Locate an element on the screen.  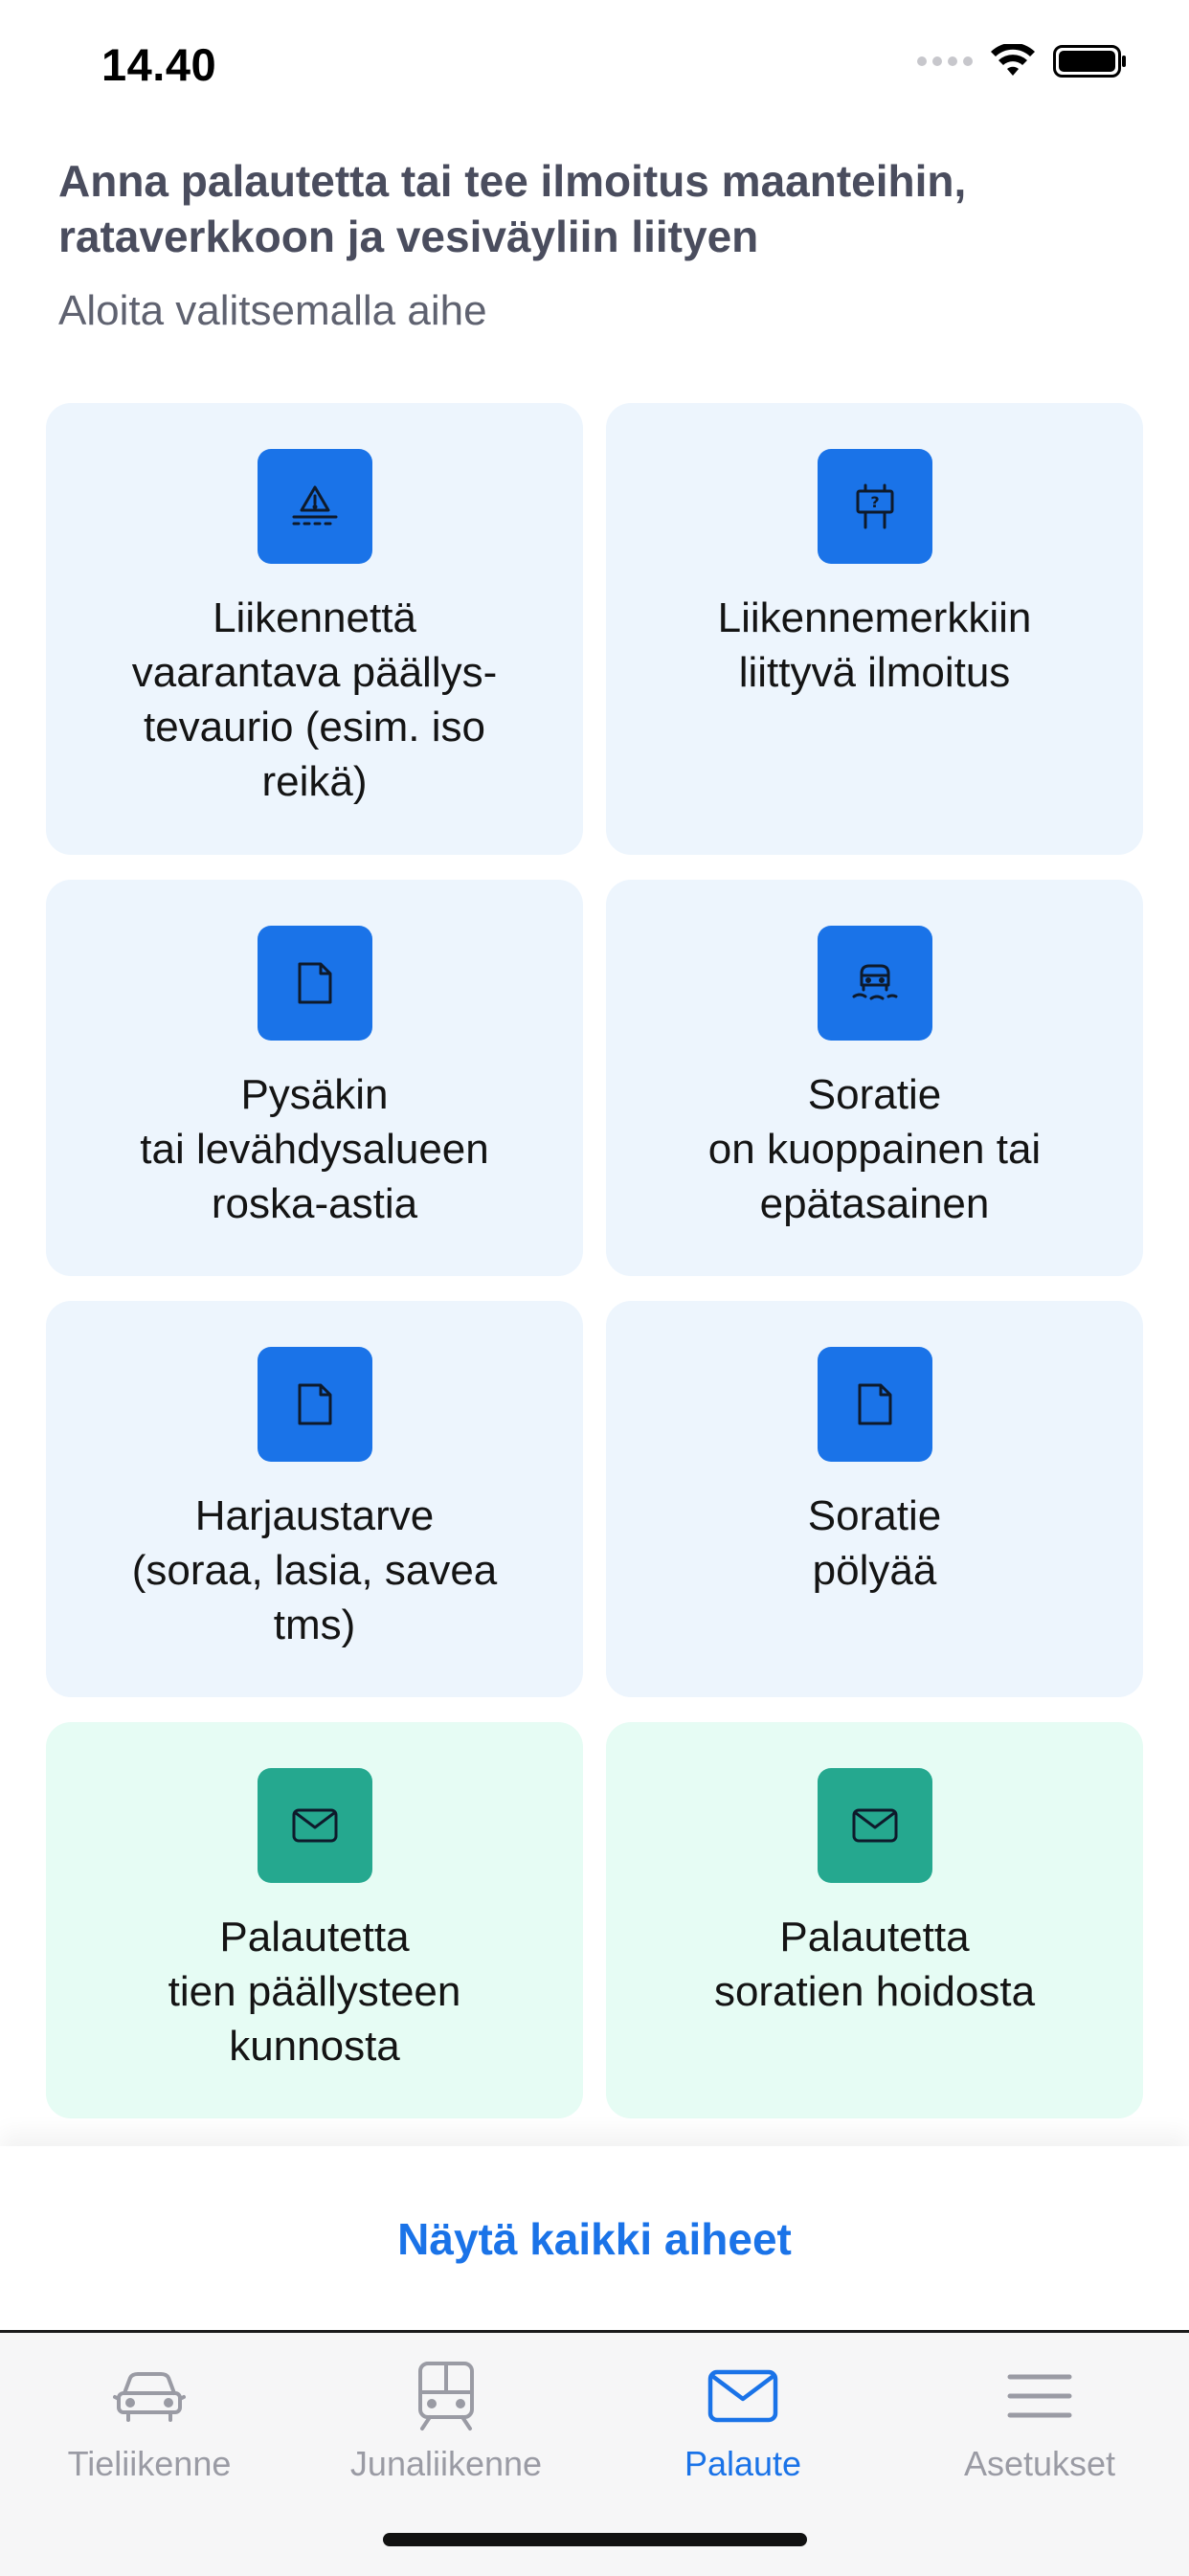
topic-card-pavement-feedback: Palautetta tien päällysteen kunnosta is located at coordinates (314, 1920).